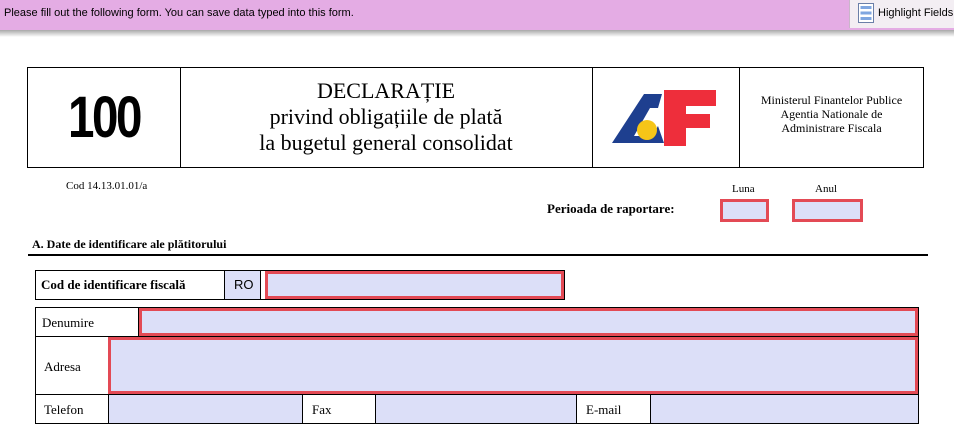 Image resolution: width=954 pixels, height=438 pixels. I want to click on ministry-line: Ministerul Finantelor Publice, so click(831, 100).